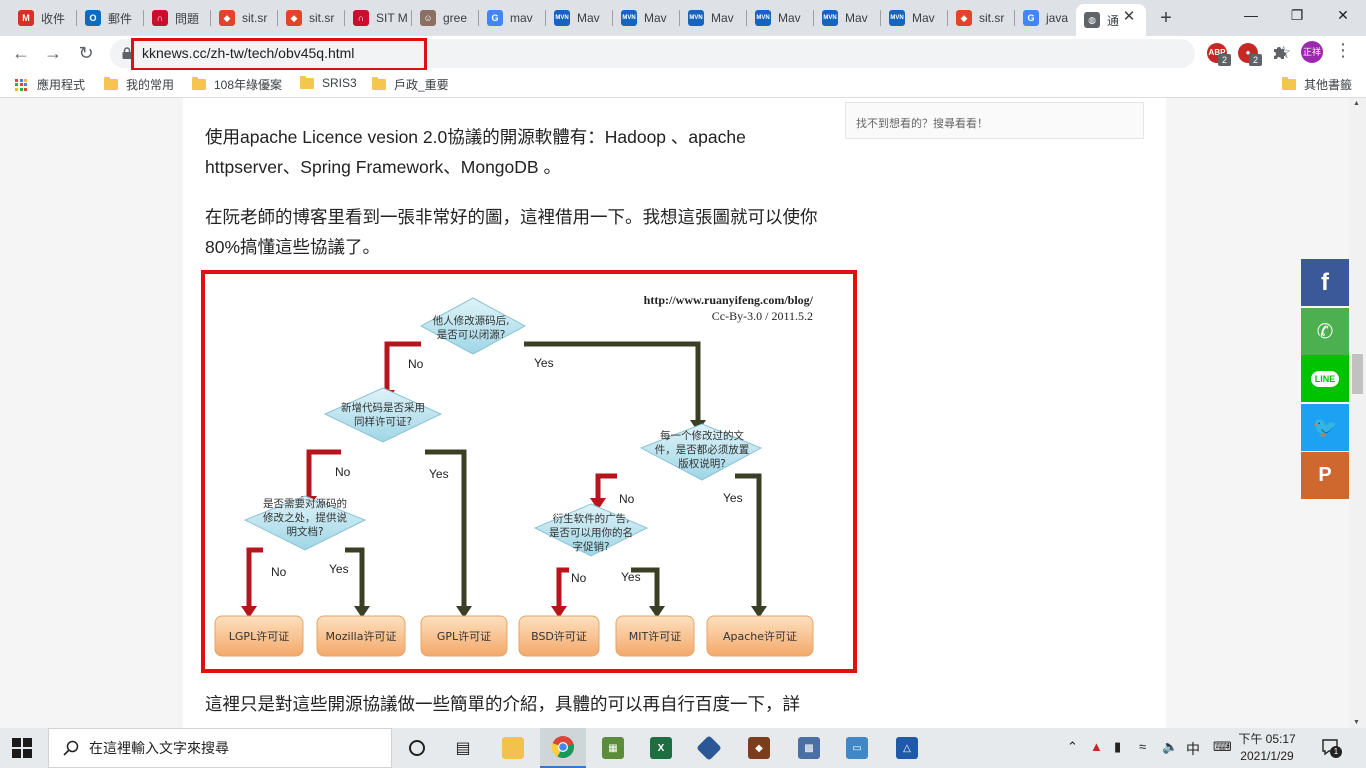 Image resolution: width=1366 pixels, height=768 pixels. What do you see at coordinates (1072, 747) in the screenshot?
I see `tray-expand-icon: ⌃` at bounding box center [1072, 747].